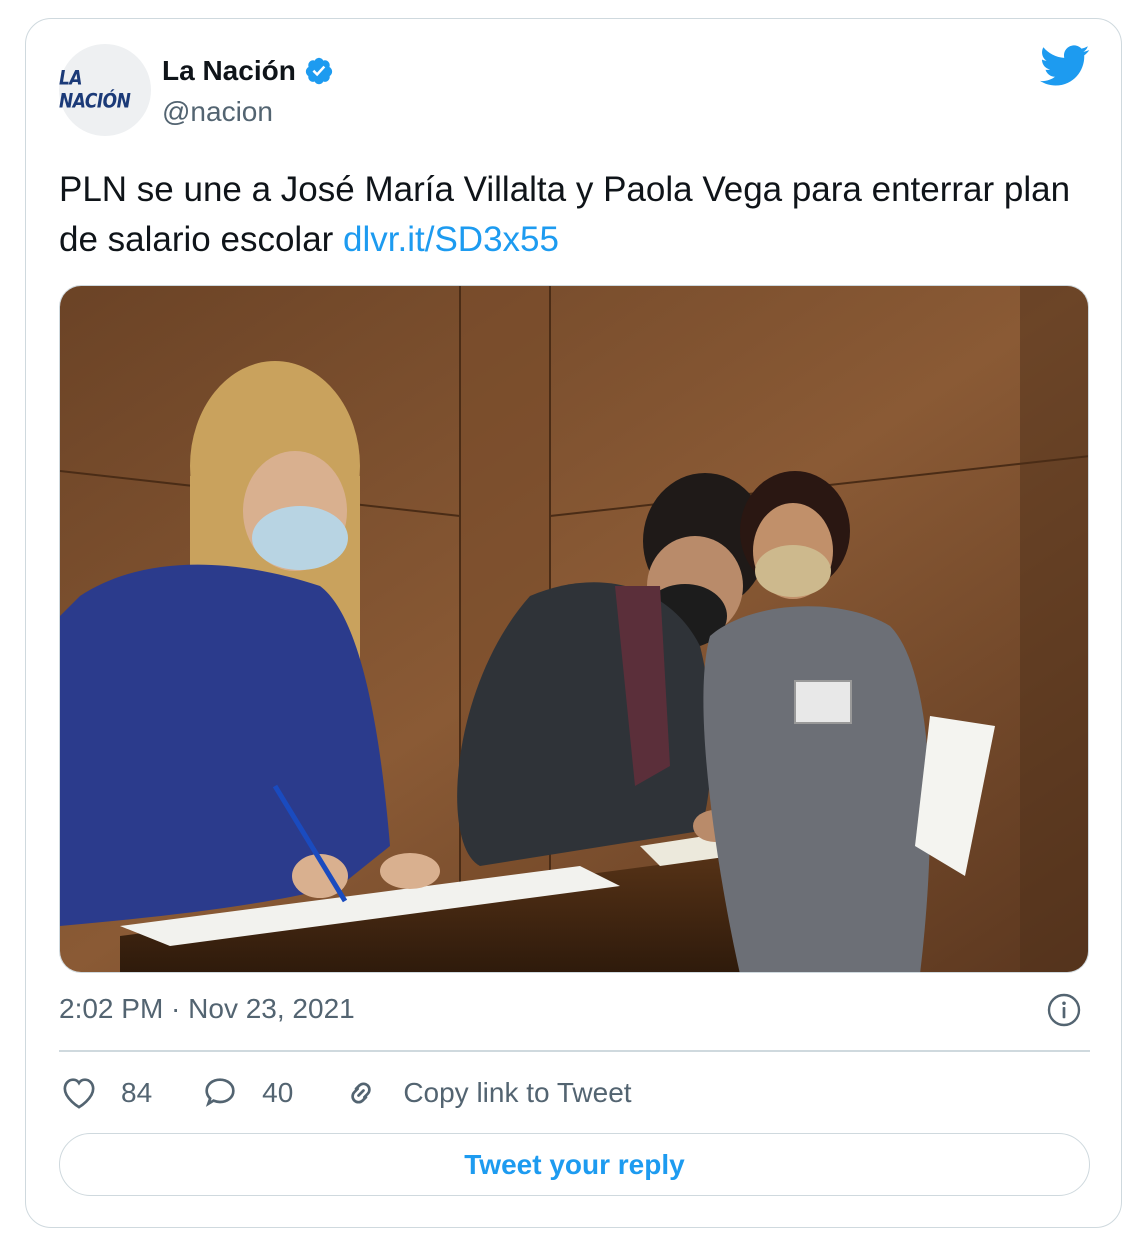 The height and width of the screenshot is (1250, 1148). I want to click on verified-badge-icon, so click(318, 71).